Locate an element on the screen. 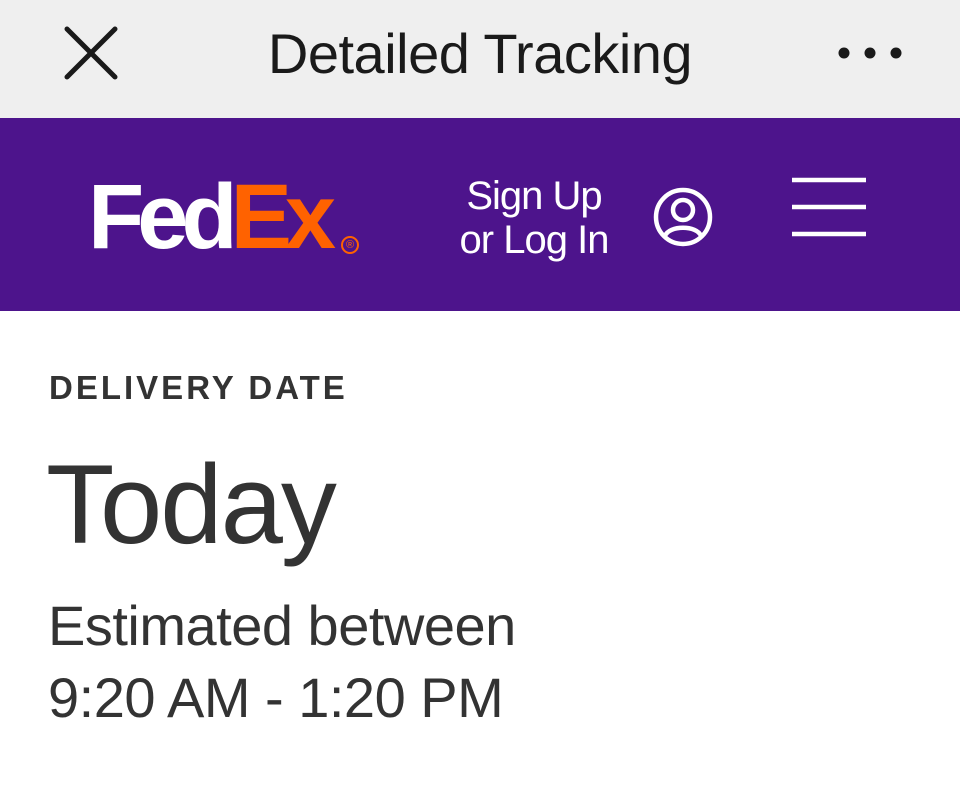  sign-up-login-link: Sign Up or Log In is located at coordinates (534, 218).